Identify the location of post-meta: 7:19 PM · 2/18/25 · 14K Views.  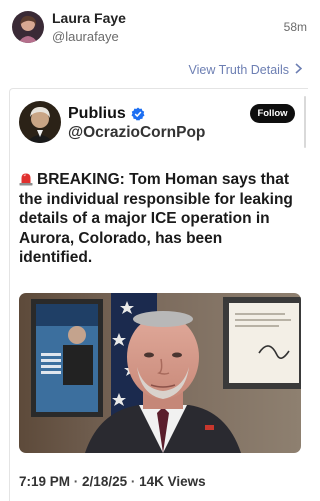
(112, 481).